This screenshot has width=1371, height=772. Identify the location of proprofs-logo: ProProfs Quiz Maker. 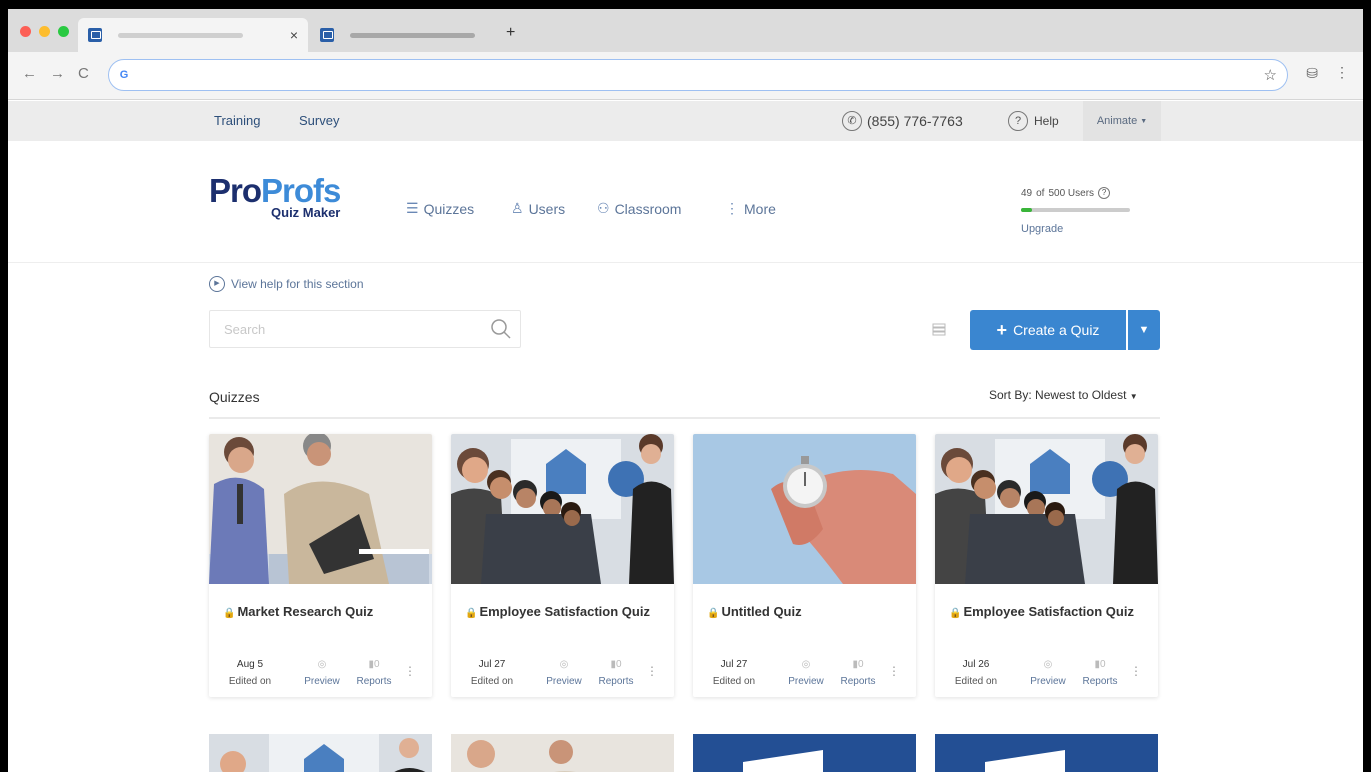
(275, 197).